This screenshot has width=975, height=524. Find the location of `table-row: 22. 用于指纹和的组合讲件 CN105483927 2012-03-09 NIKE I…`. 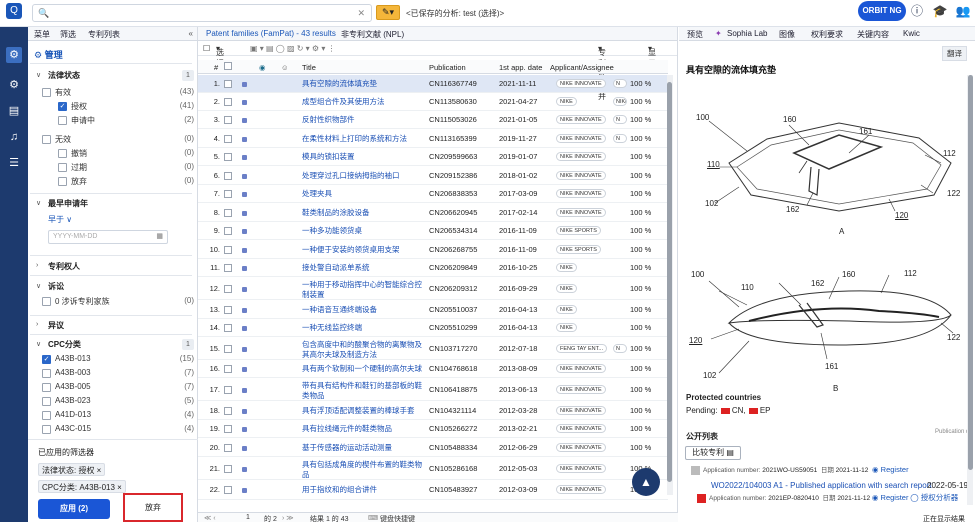

table-row: 22. 用于指纹和的组合讲件 CN105483927 2012-03-09 NIKE I… is located at coordinates (433, 490).